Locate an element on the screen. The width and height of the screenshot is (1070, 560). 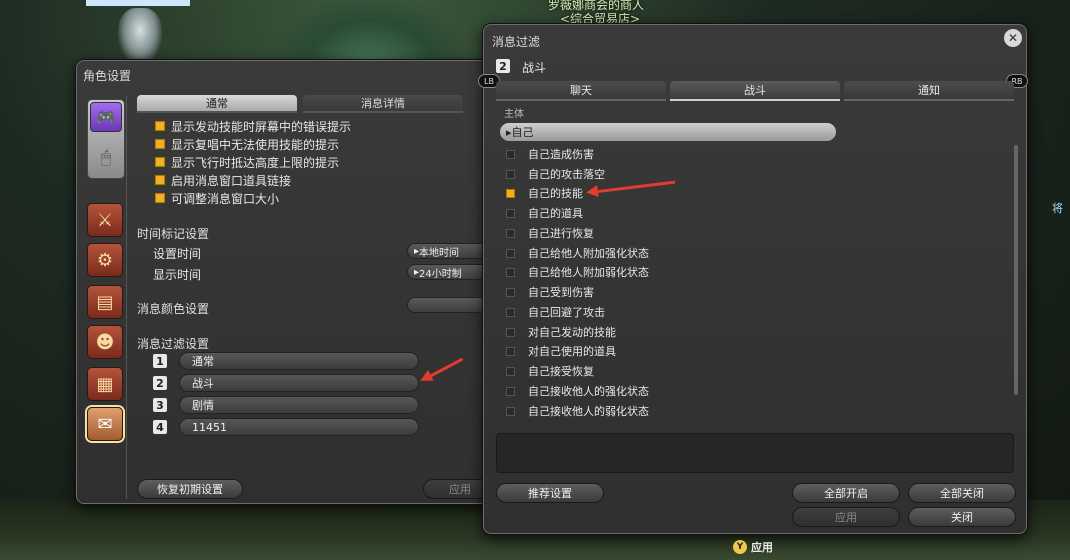
checkbox-row: 显示发动技能时屏幕中的错误提示 is located at coordinates (253, 126).